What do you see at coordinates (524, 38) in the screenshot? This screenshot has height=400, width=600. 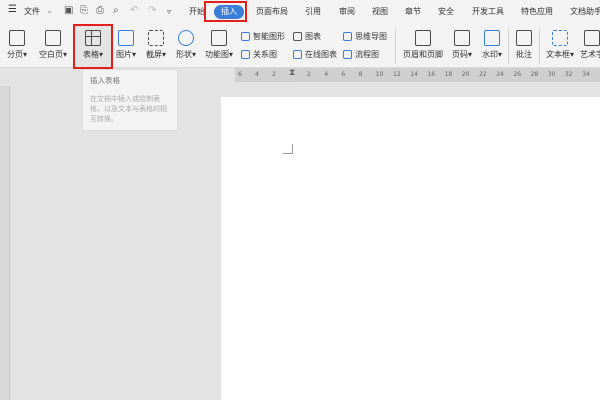 I see `comment-icon` at bounding box center [524, 38].